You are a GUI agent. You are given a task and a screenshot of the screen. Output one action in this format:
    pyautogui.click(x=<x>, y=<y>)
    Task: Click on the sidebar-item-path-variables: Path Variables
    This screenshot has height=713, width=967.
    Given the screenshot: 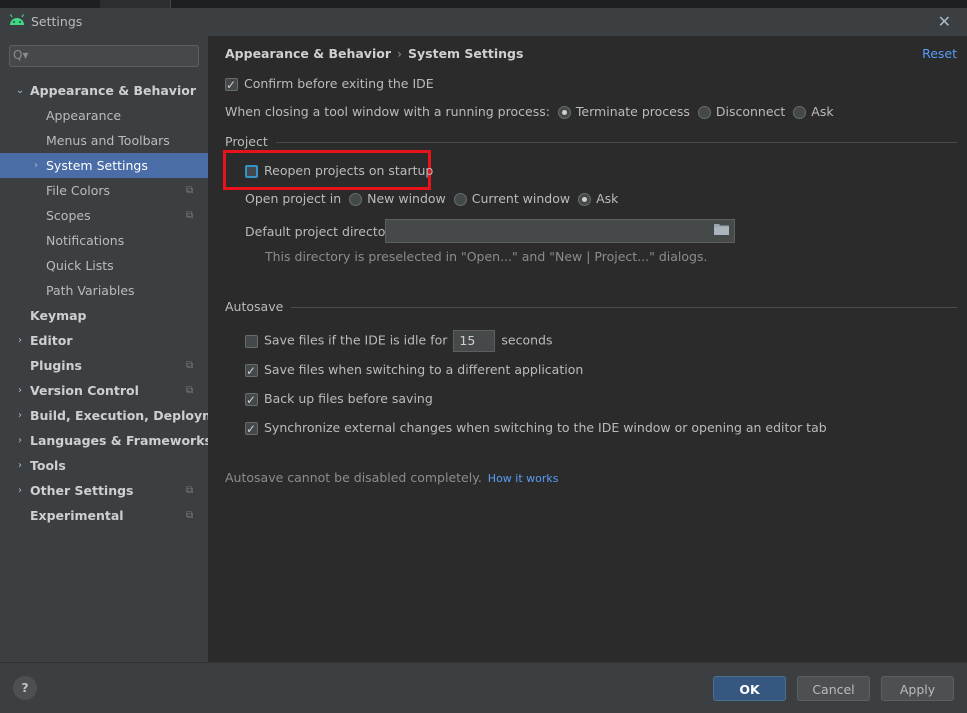 What is the action you would take?
    pyautogui.click(x=104, y=290)
    